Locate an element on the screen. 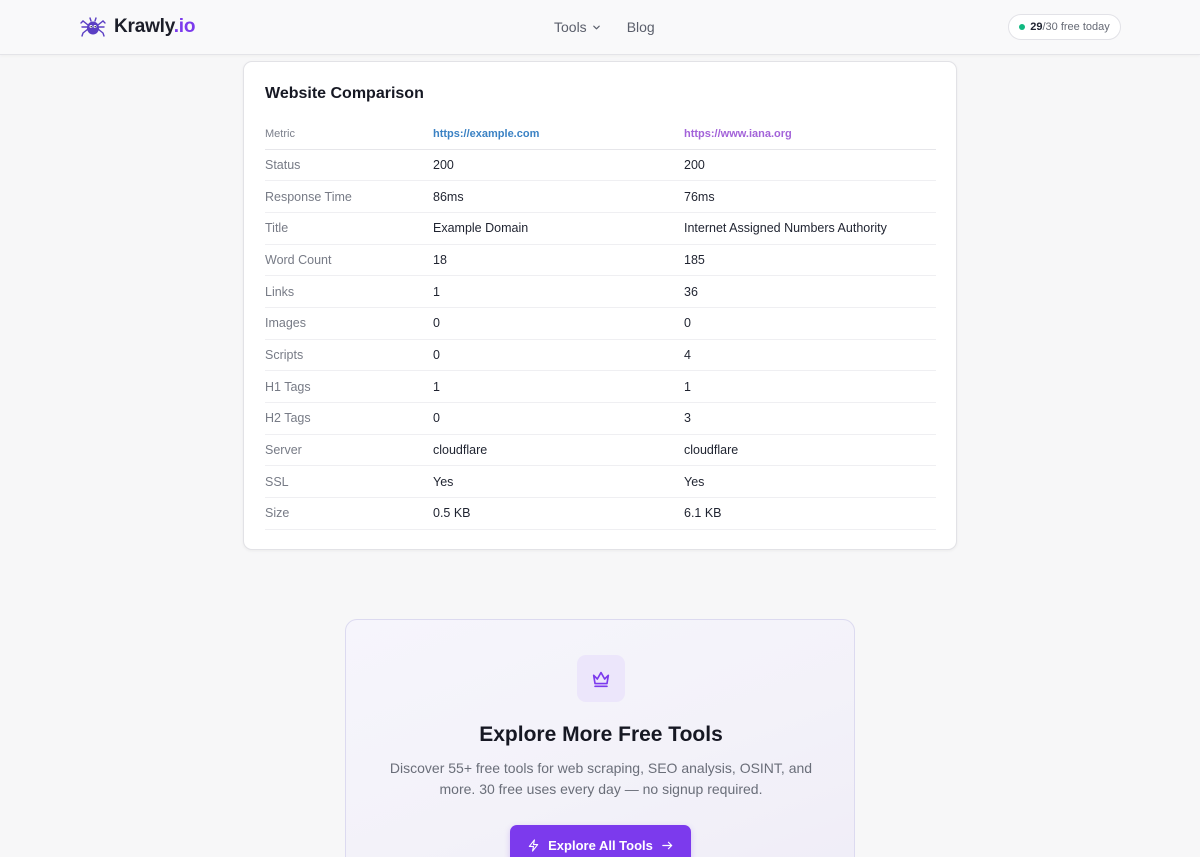 This screenshot has width=1200, height=857. site-b-value: 1 is located at coordinates (810, 386).